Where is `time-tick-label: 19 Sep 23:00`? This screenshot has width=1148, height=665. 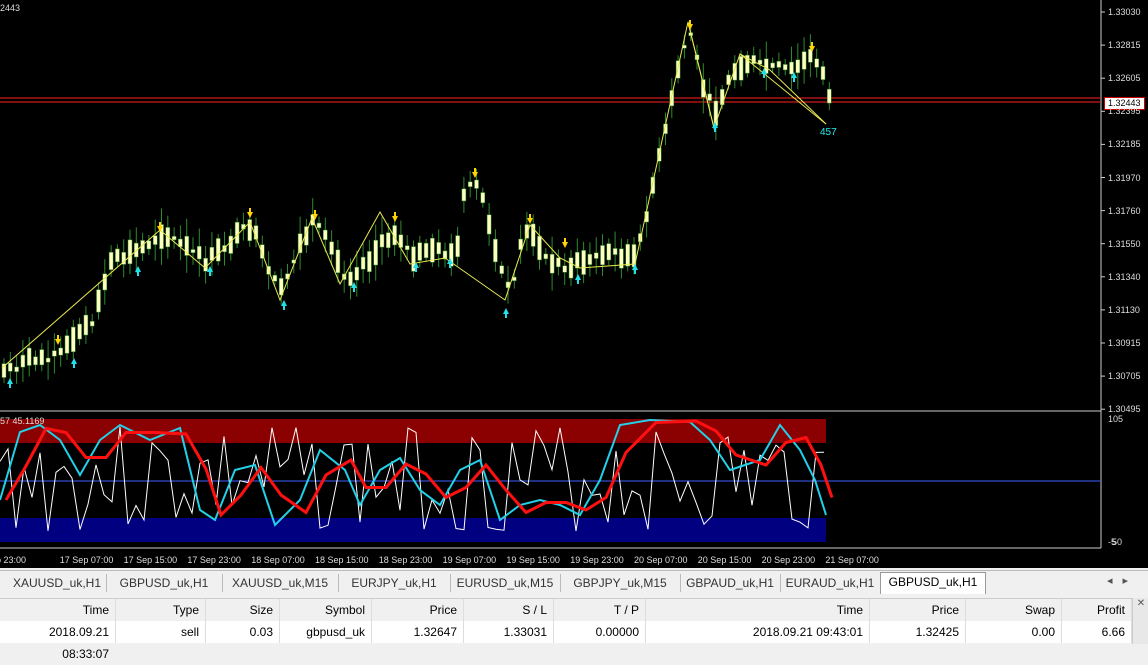
time-tick-label: 19 Sep 23:00 is located at coordinates (597, 560).